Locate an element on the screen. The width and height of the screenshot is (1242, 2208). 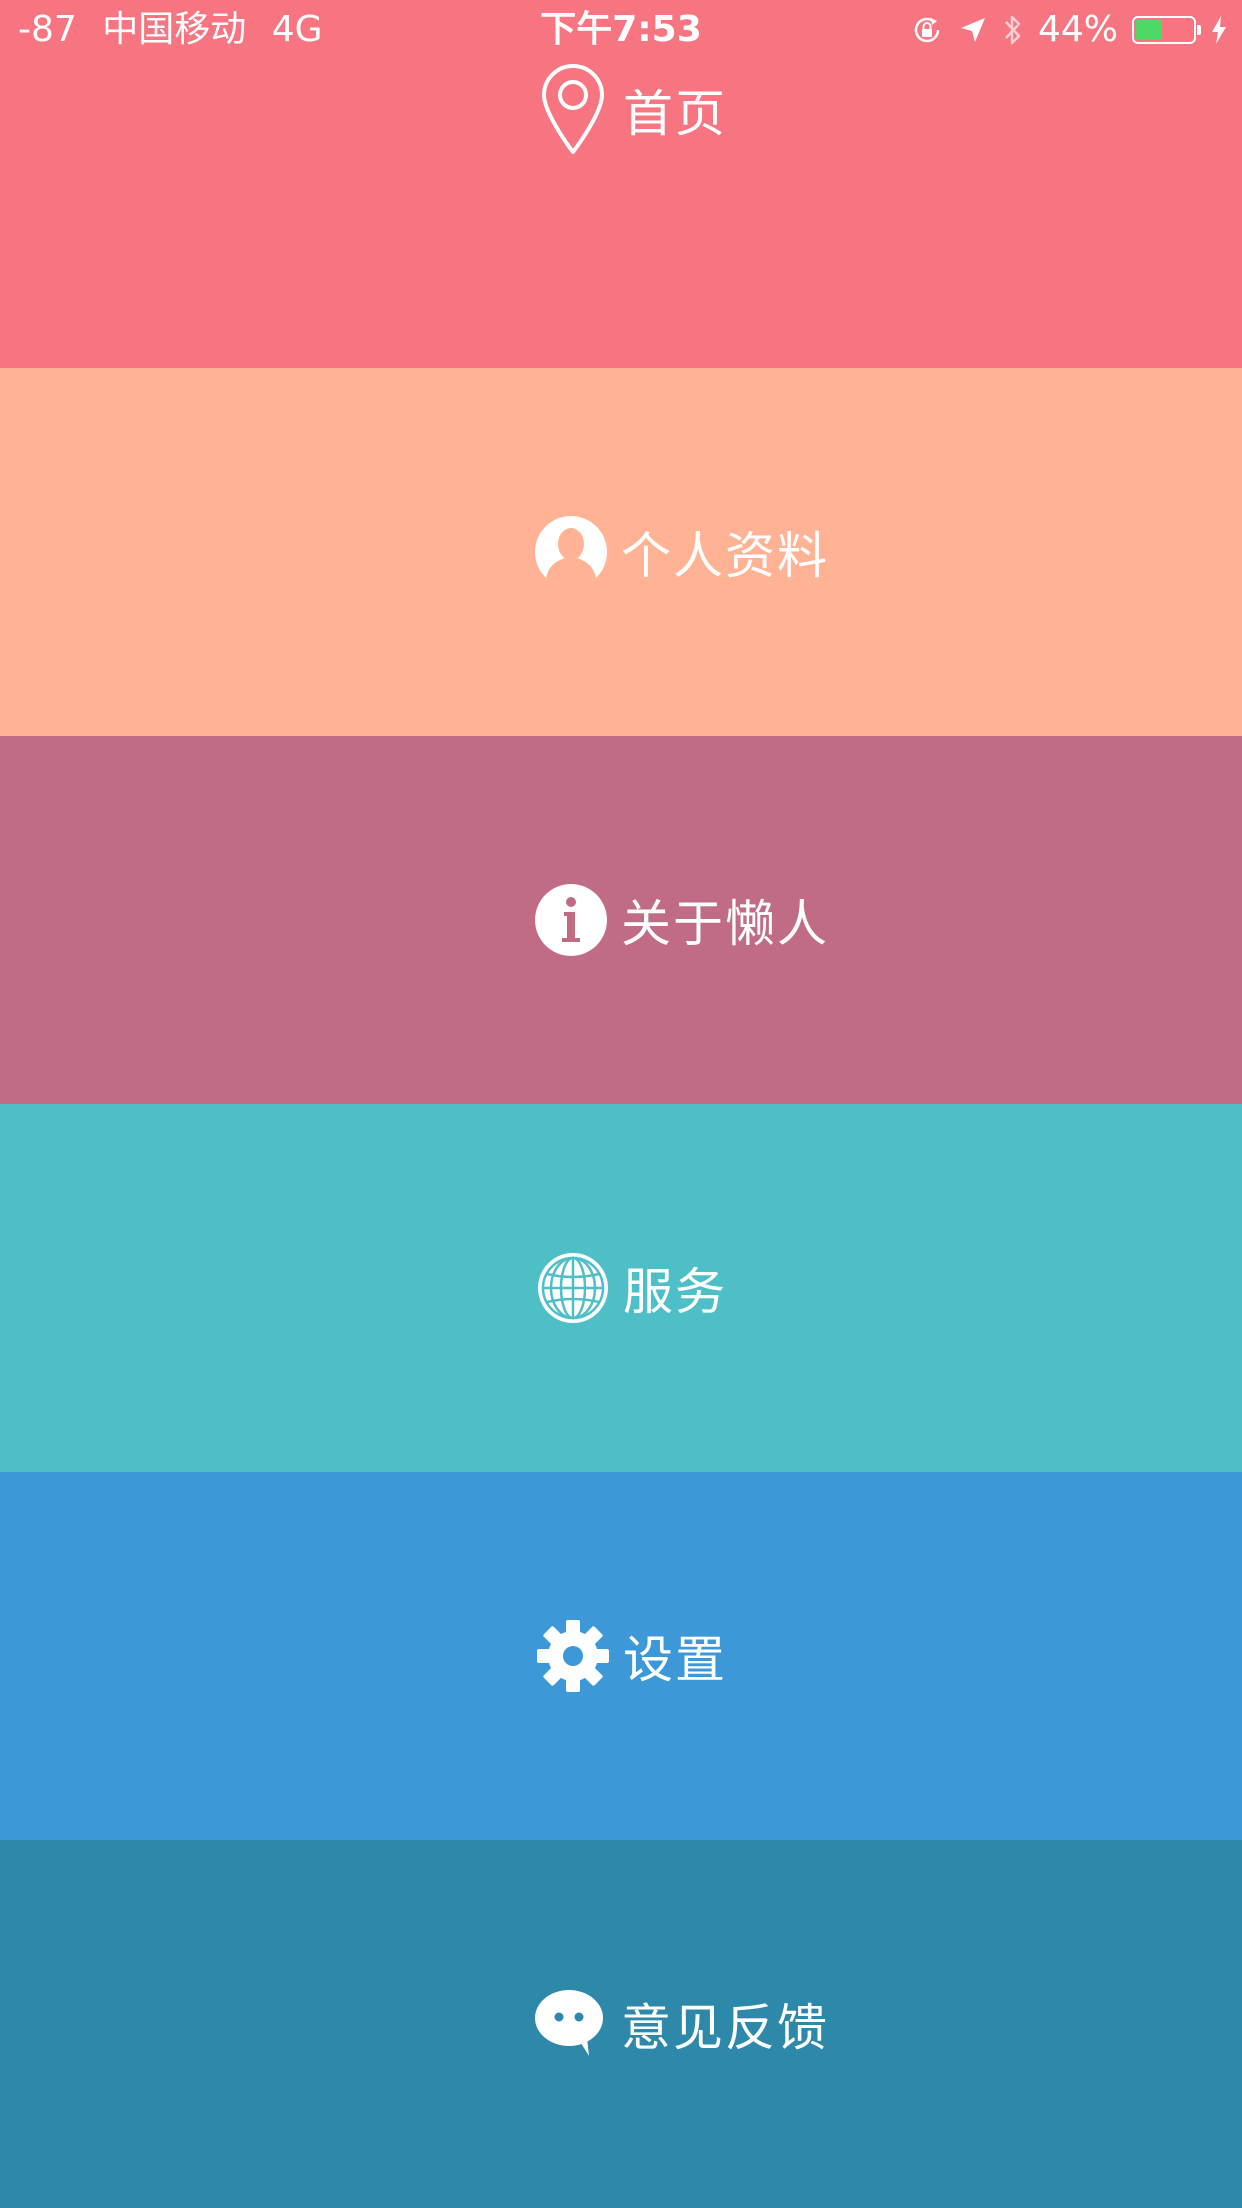
menu-item-content: 个人资料 is located at coordinates (681, 552).